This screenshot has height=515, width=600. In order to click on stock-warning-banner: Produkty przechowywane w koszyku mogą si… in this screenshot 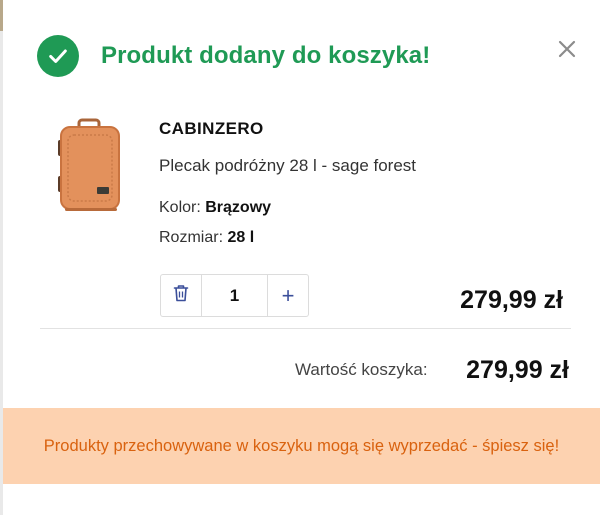, I will do `click(301, 446)`.